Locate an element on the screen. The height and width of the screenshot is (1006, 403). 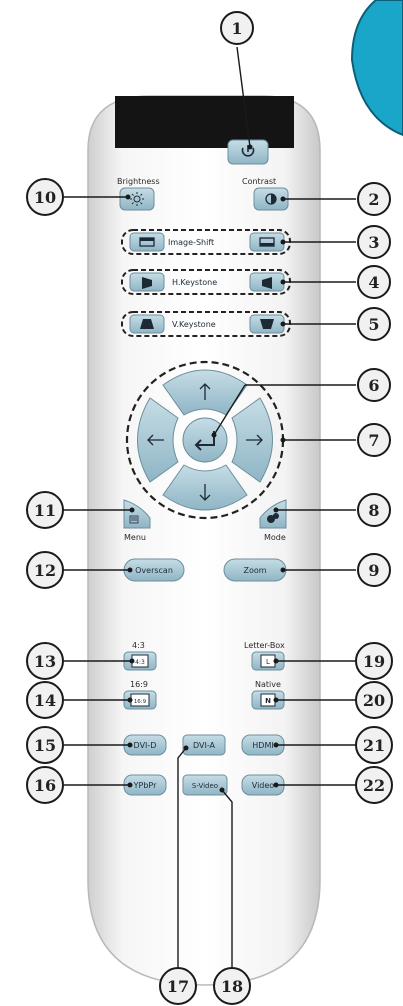
svg-text: 1 is located at coordinates (236, 28).